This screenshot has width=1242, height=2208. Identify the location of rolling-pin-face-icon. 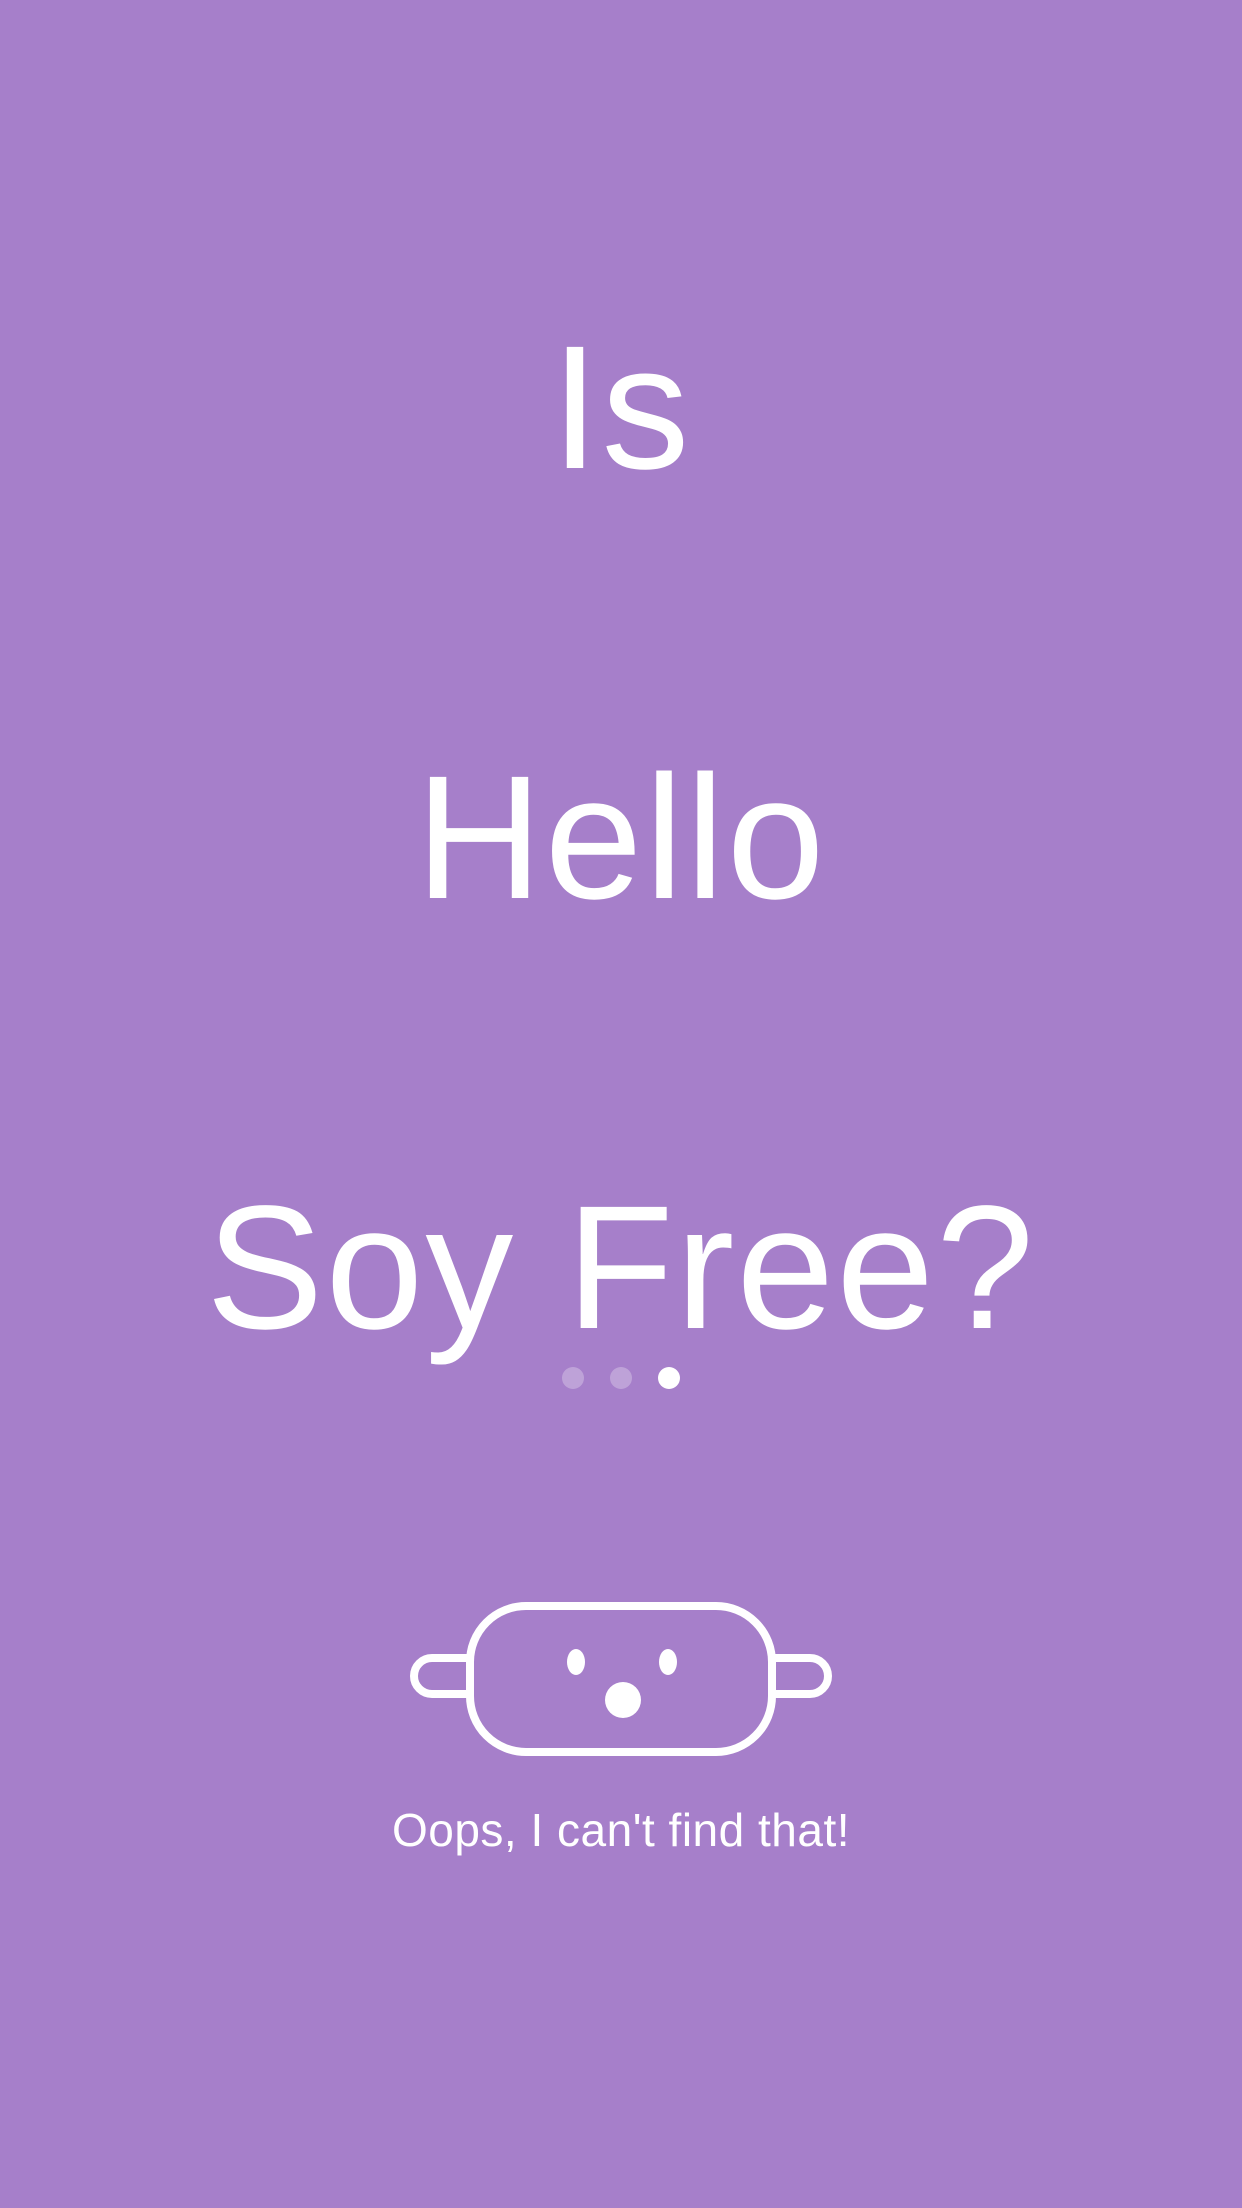
(621, 1679).